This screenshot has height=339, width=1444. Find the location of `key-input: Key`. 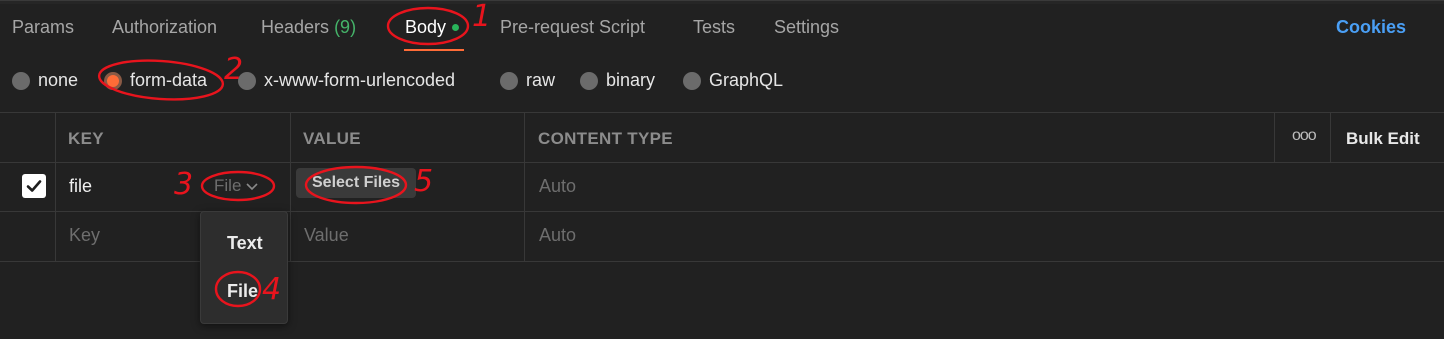

key-input: Key is located at coordinates (84, 235).